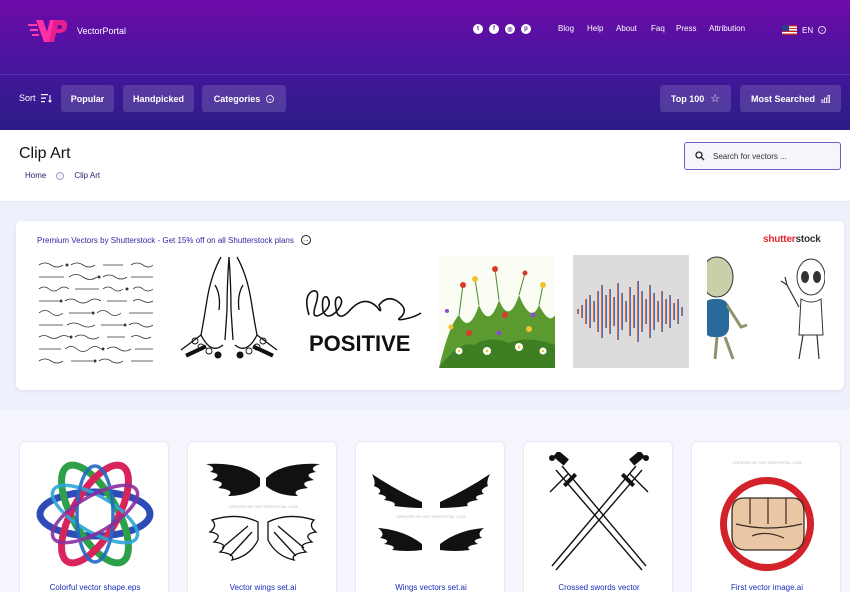 The height and width of the screenshot is (592, 850). What do you see at coordinates (35, 175) in the screenshot?
I see `breadcrumb-home: Home` at bounding box center [35, 175].